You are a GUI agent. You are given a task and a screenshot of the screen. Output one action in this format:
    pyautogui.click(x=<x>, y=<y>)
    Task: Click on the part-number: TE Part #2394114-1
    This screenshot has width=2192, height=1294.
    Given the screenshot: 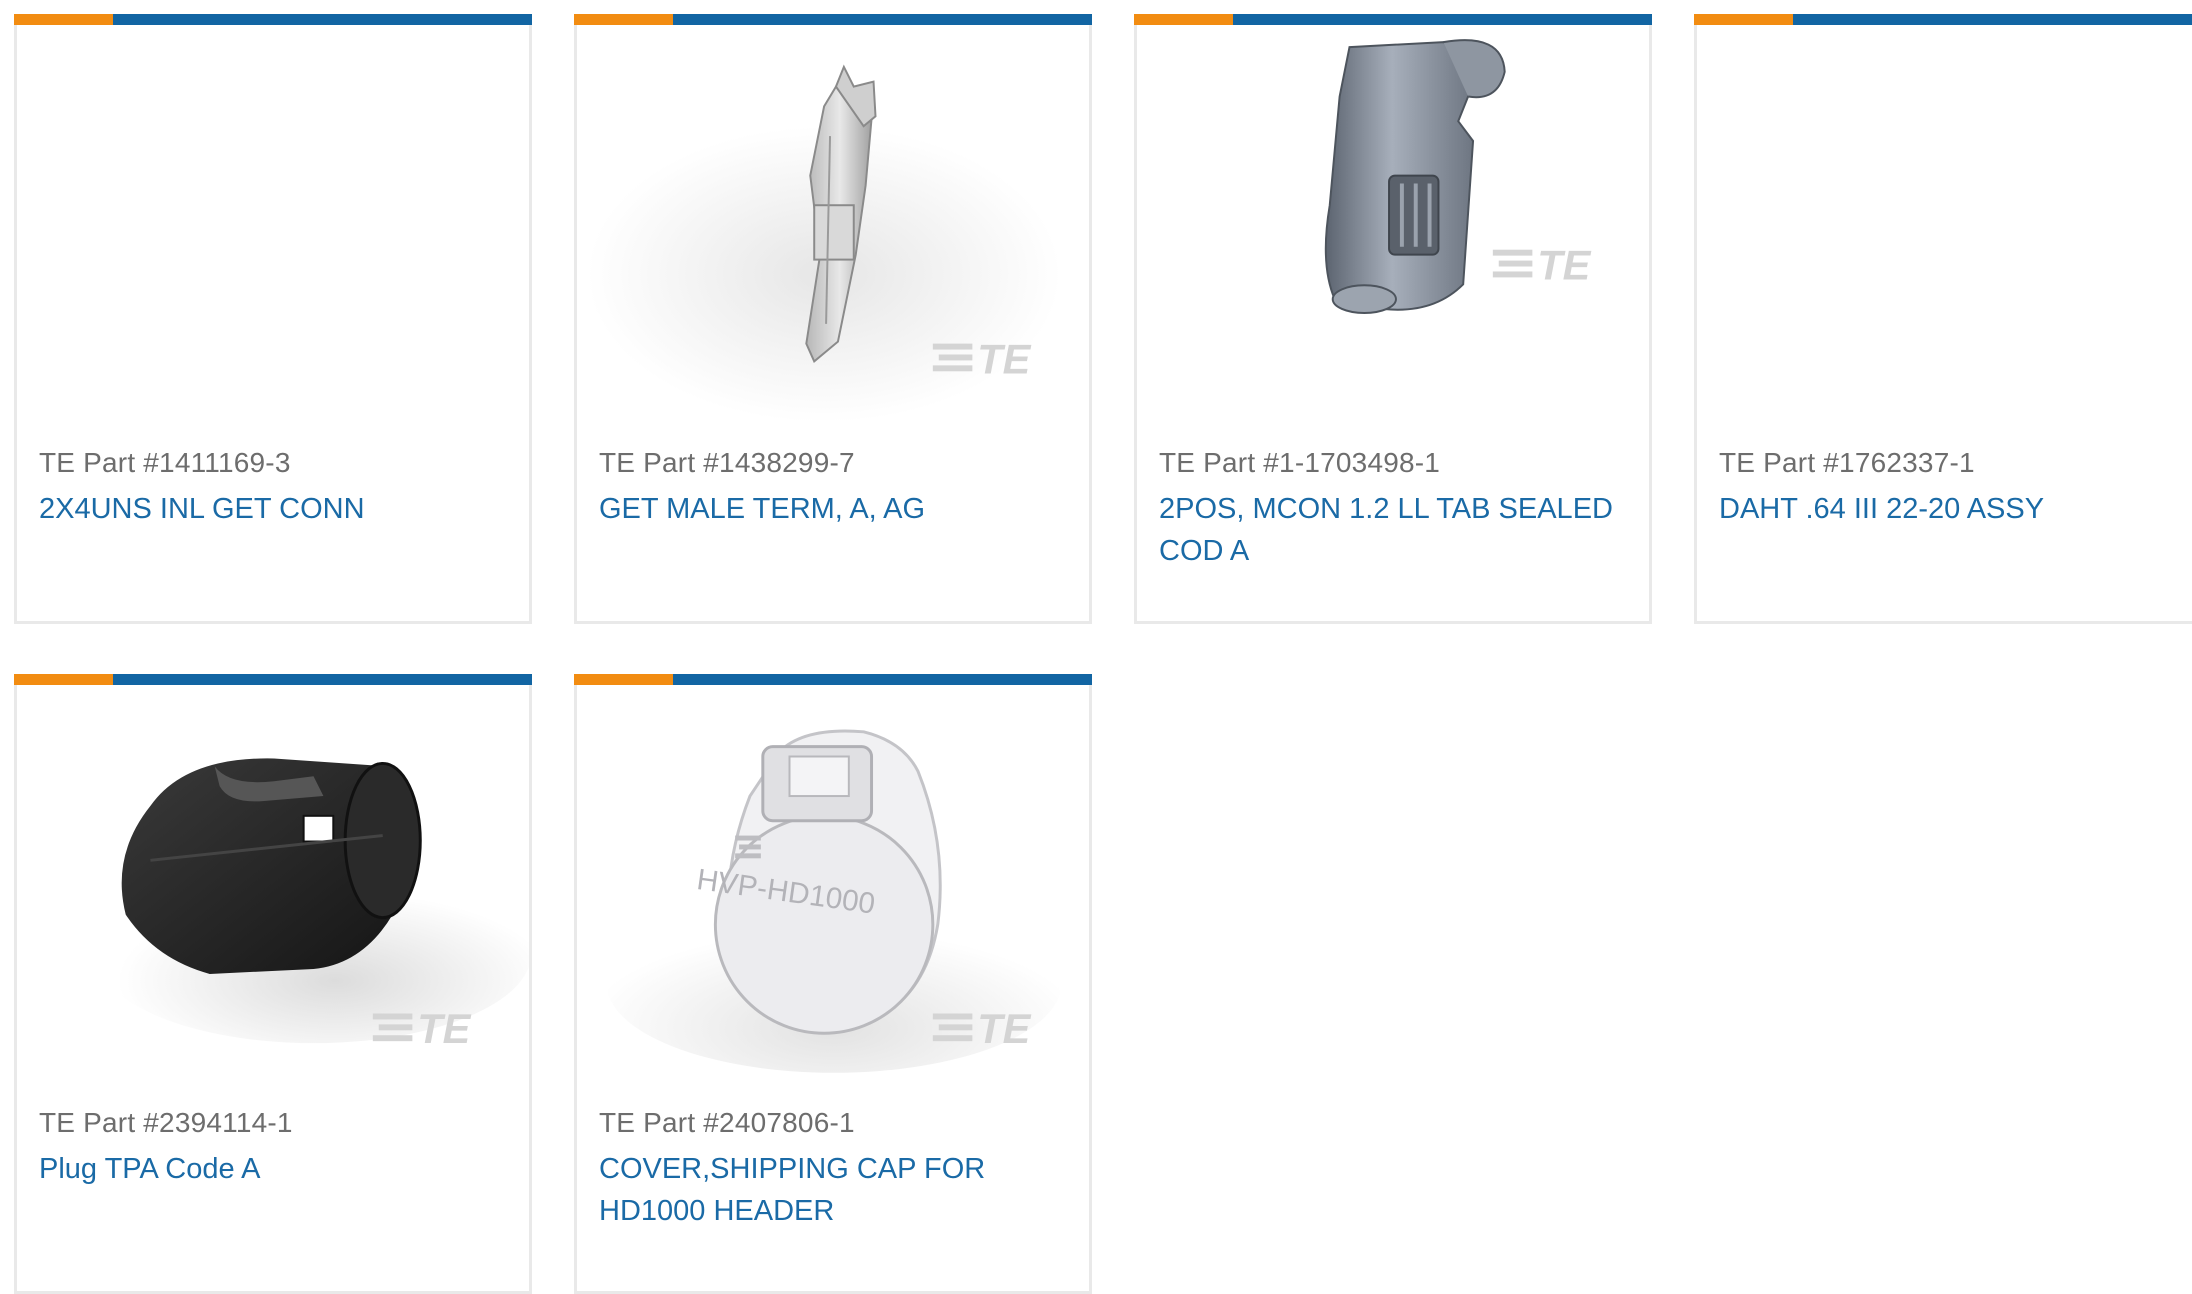 What is the action you would take?
    pyautogui.click(x=166, y=1122)
    